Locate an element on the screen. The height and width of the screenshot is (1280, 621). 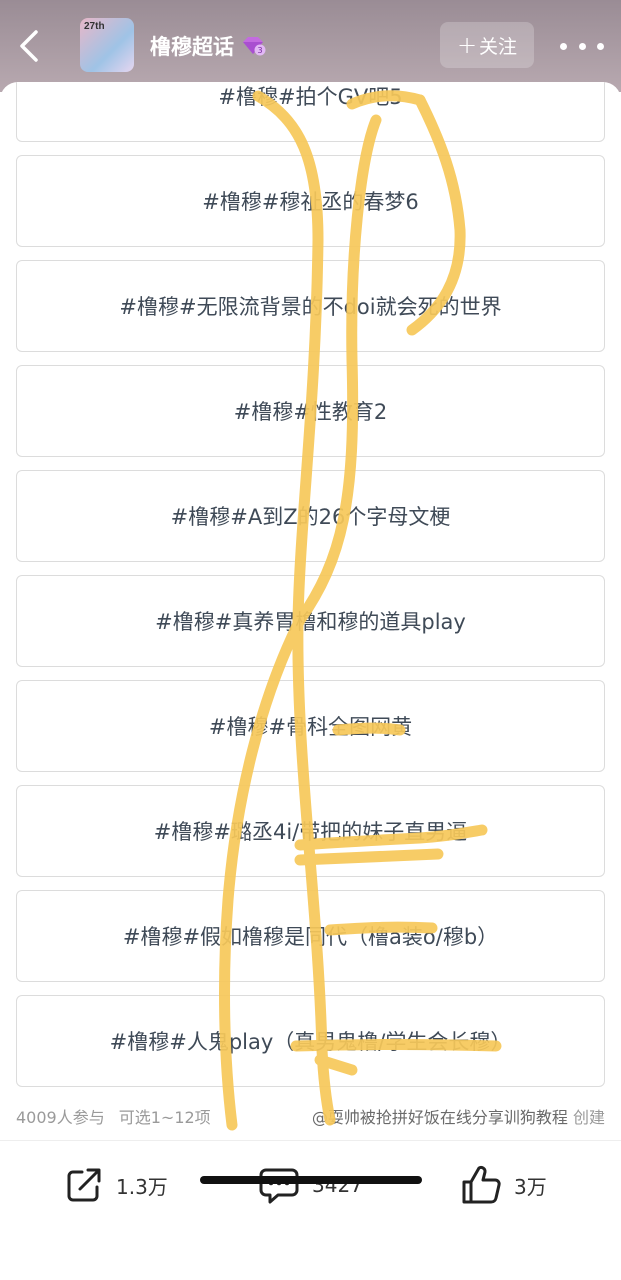
back-button is located at coordinates (29, 46).